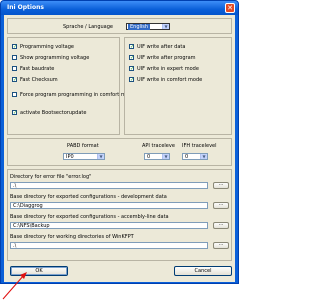  I want to click on option-label: UIF write after data, so click(161, 47).